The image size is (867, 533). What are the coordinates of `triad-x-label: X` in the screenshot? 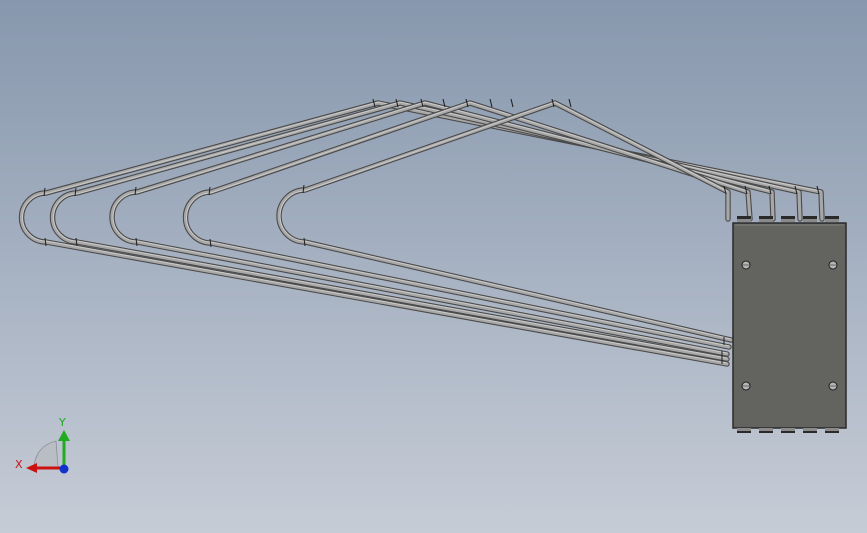 It's located at (19, 464).